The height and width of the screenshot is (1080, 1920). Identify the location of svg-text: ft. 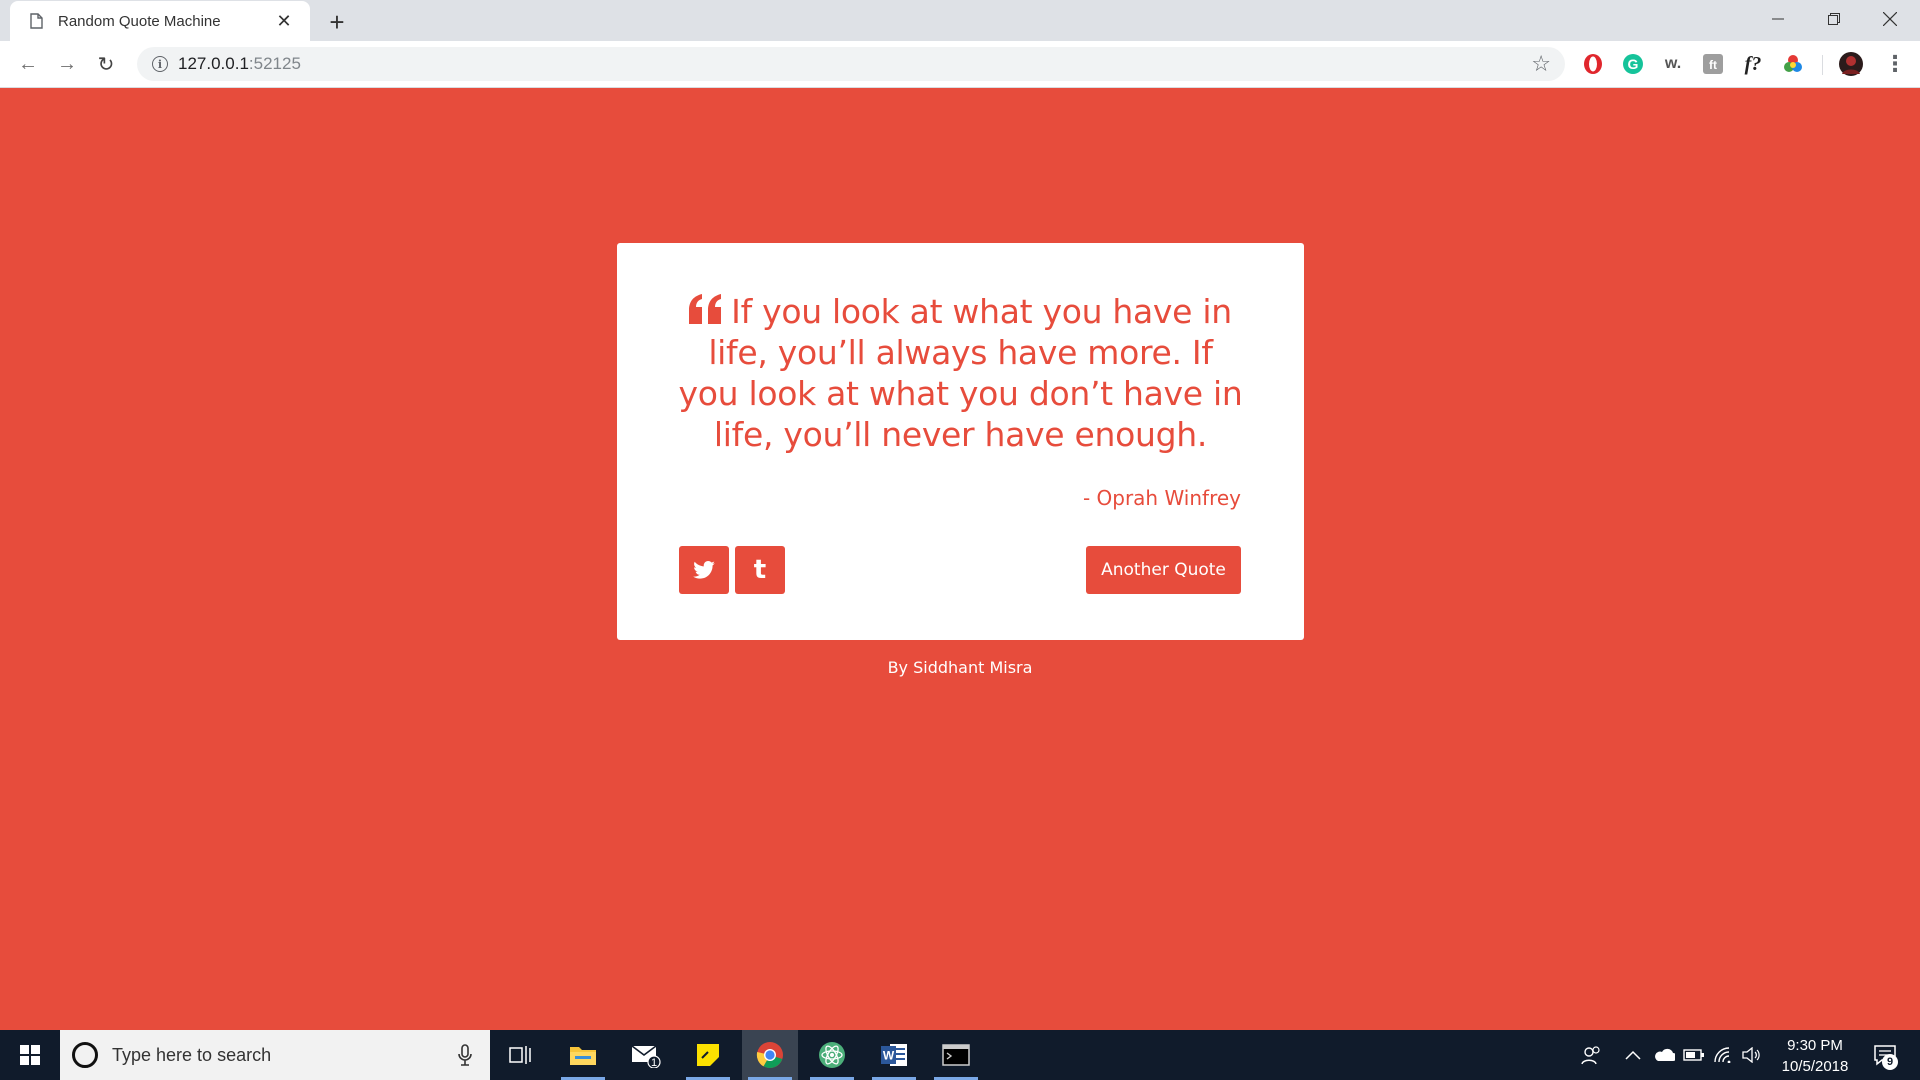
(1713, 65).